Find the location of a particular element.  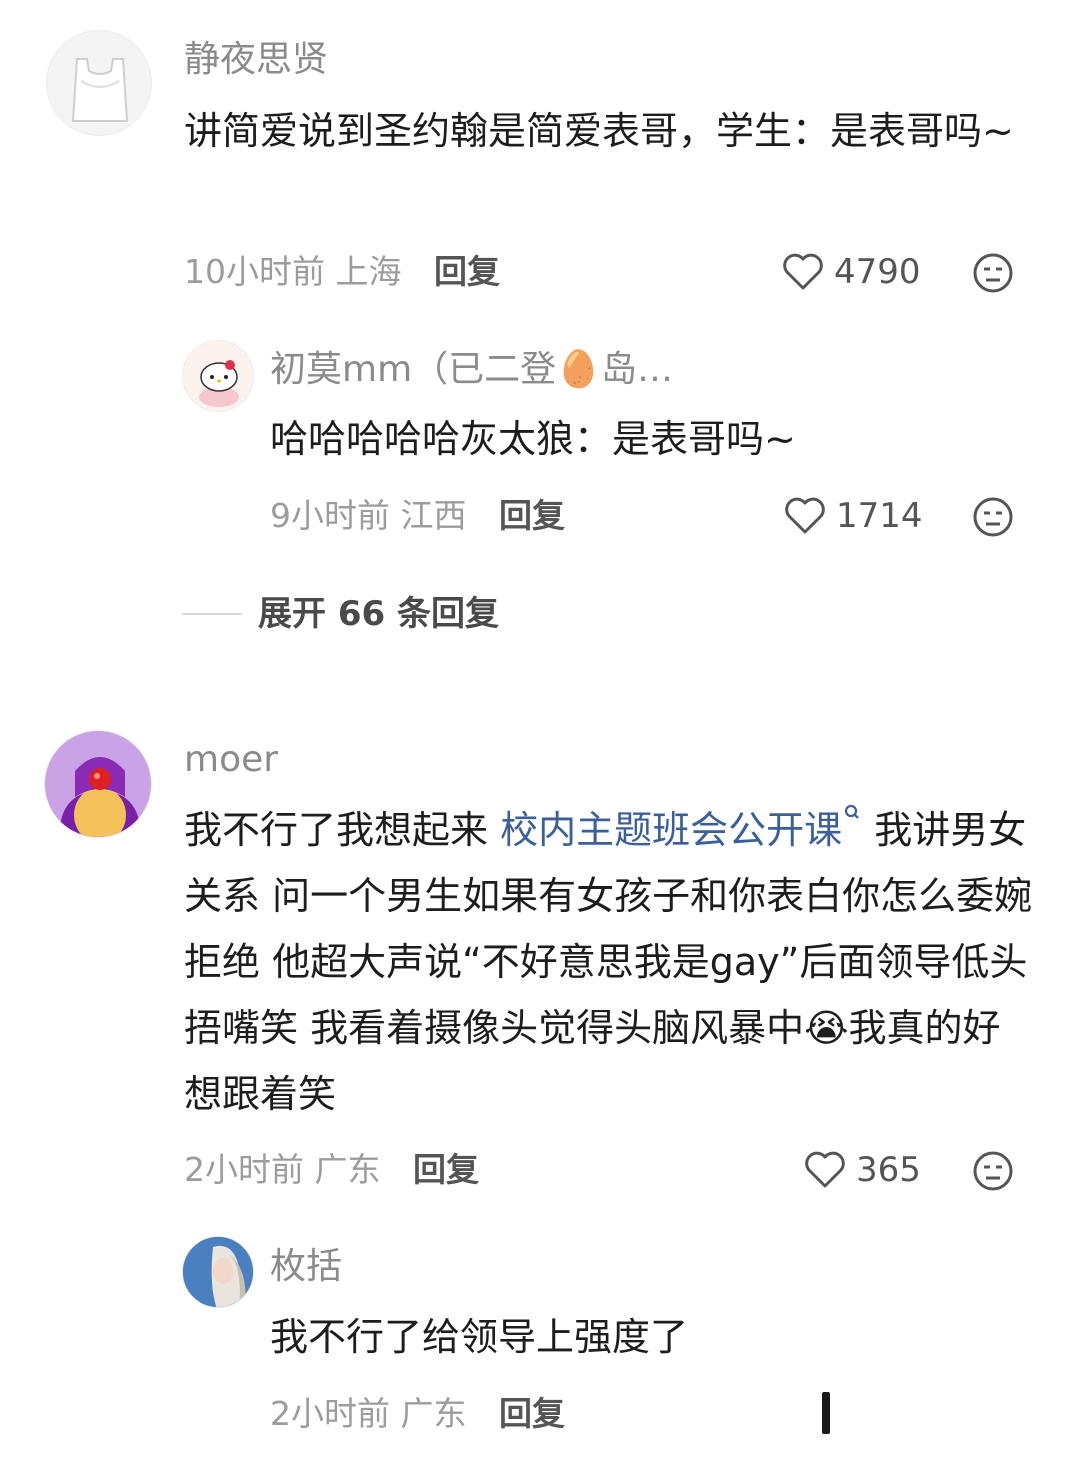

like-button: 365 is located at coordinates (862, 1170).